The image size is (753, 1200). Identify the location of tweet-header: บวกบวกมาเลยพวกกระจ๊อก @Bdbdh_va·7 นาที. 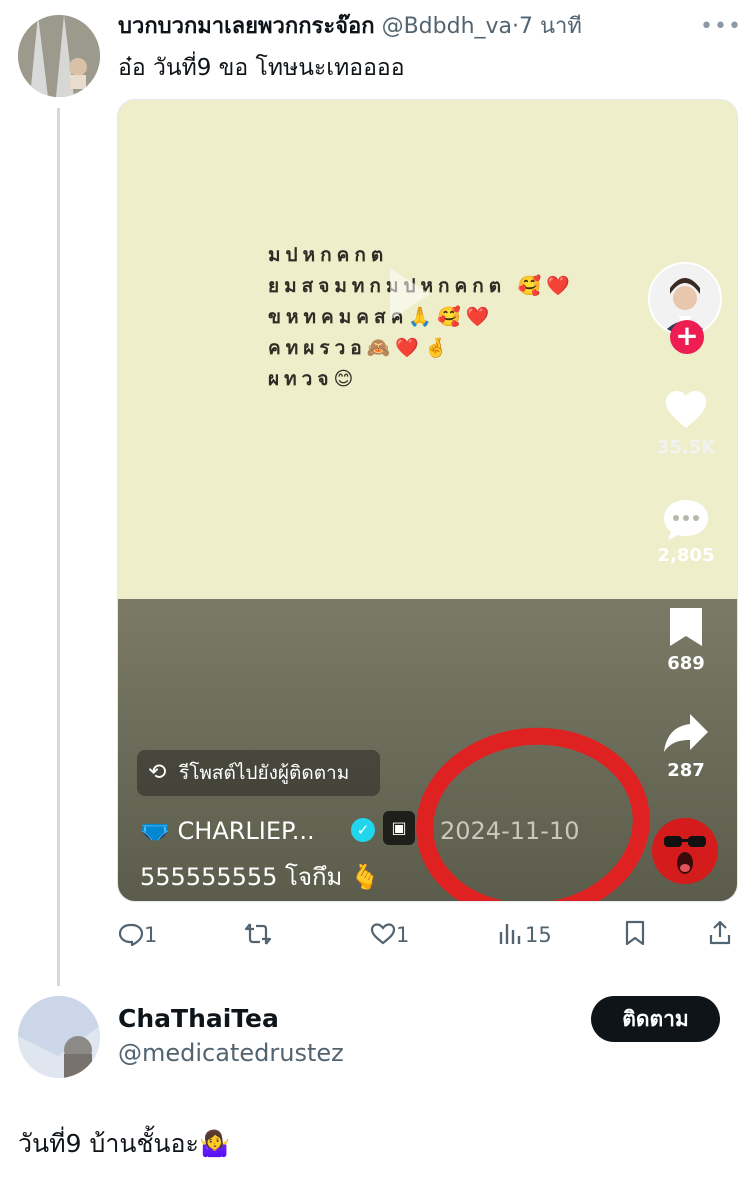
(350, 27).